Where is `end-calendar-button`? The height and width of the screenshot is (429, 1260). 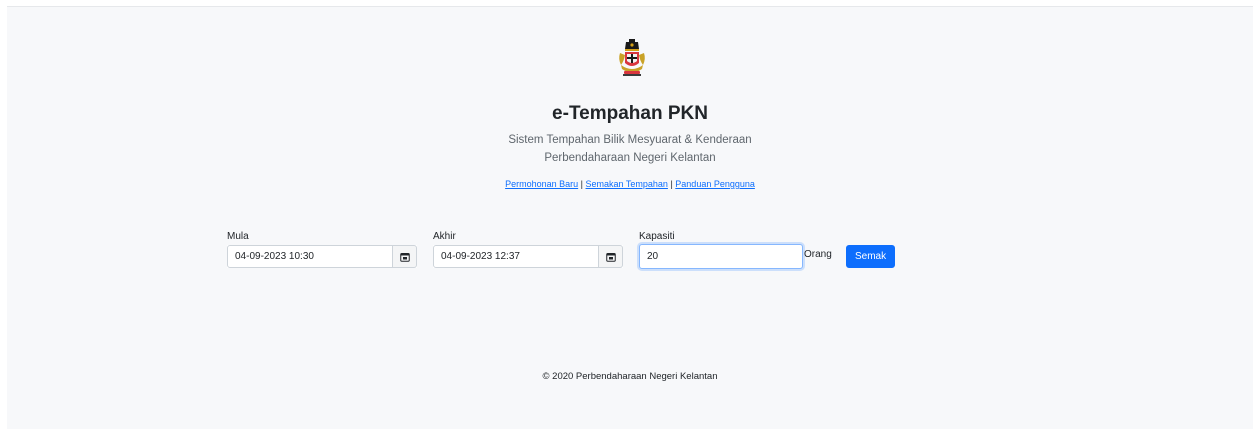 end-calendar-button is located at coordinates (611, 256).